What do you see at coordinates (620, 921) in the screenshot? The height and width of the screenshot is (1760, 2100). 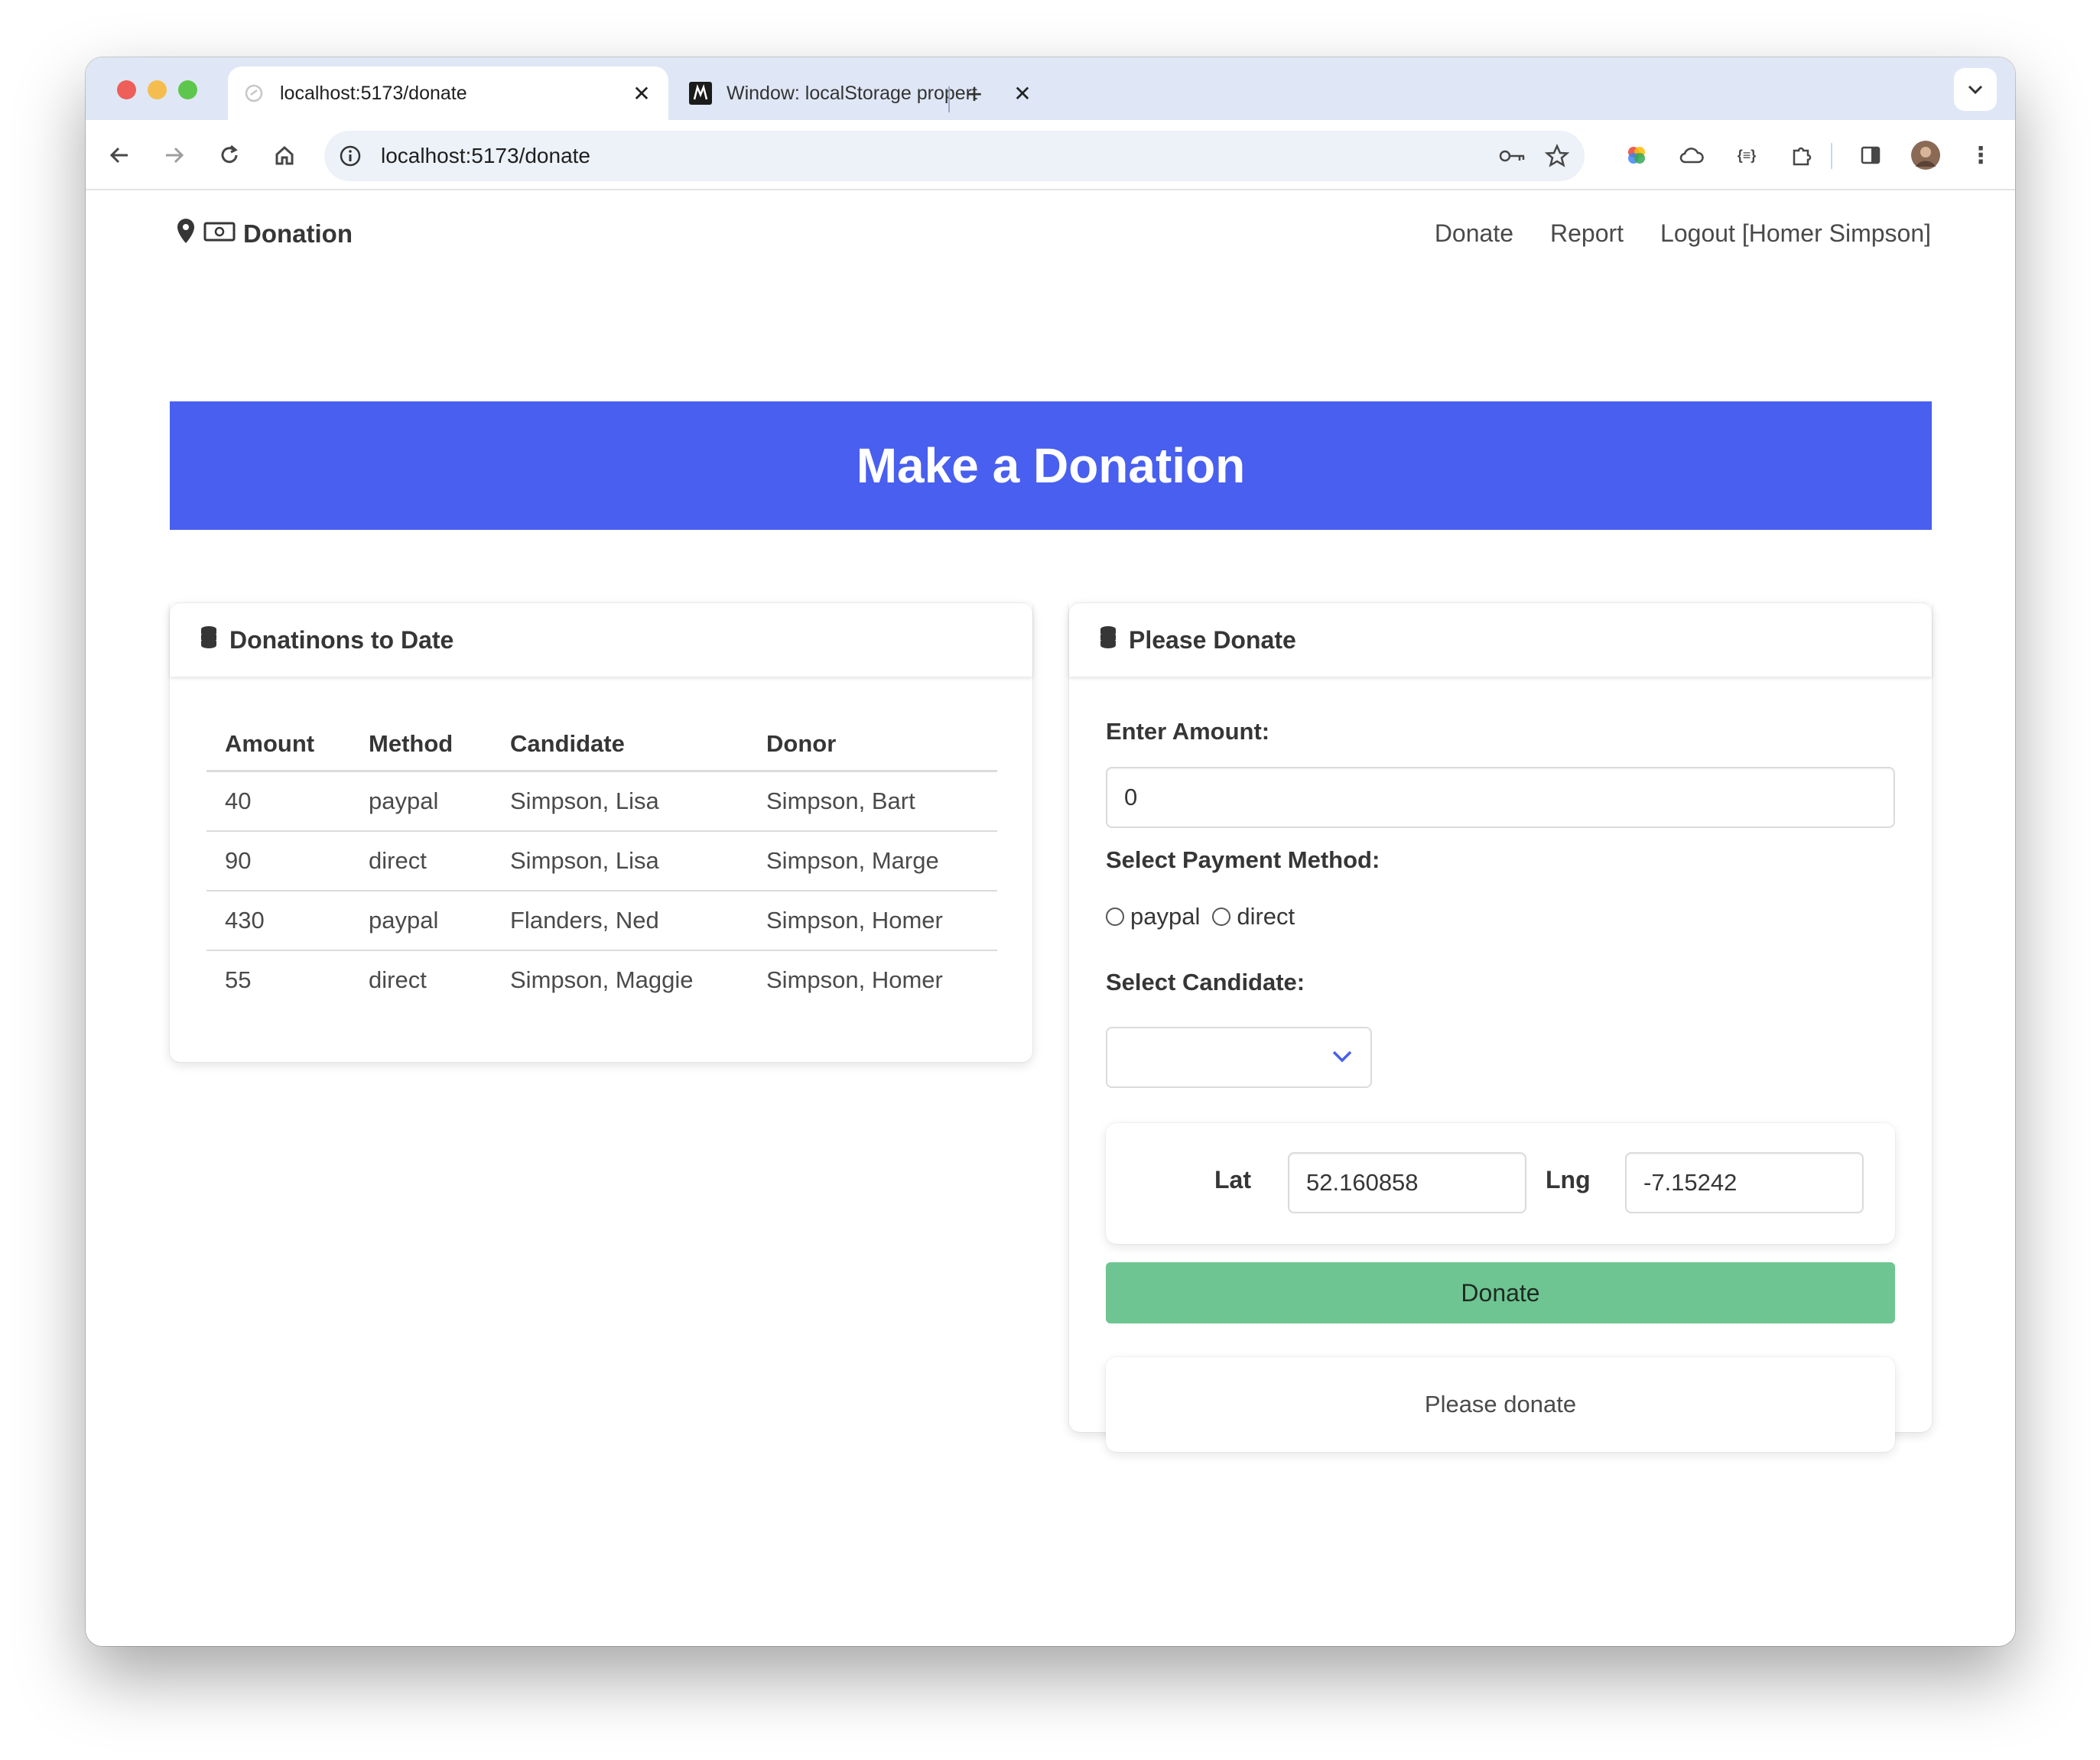 I see `table-cell: Flanders, Ned` at bounding box center [620, 921].